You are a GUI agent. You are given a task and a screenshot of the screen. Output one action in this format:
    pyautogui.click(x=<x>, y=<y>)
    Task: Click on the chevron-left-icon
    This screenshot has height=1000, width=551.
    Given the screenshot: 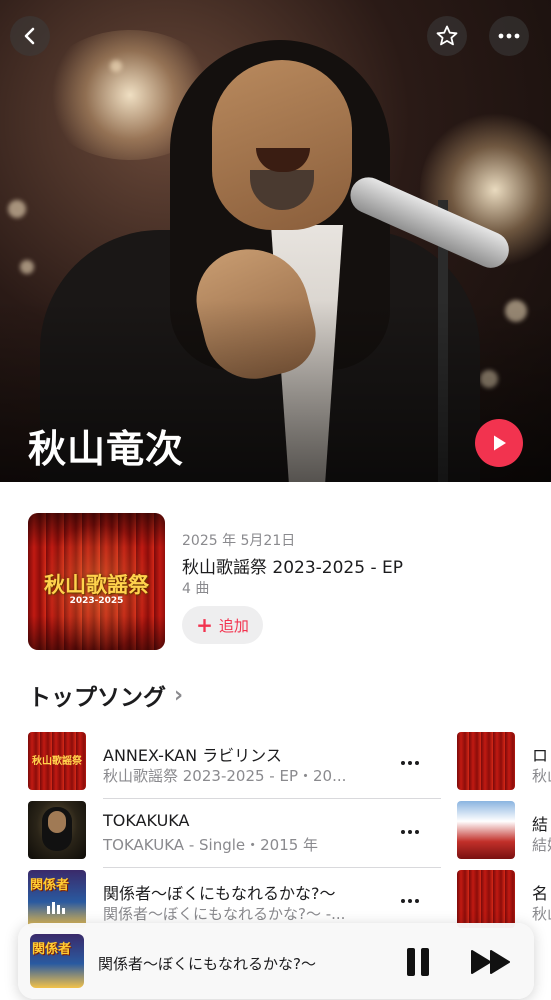 What is the action you would take?
    pyautogui.click(x=29, y=36)
    